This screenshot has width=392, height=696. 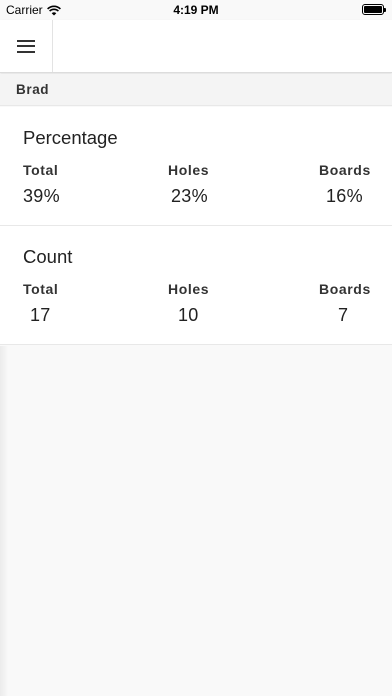 I want to click on stat-value: 39%, so click(x=41, y=196).